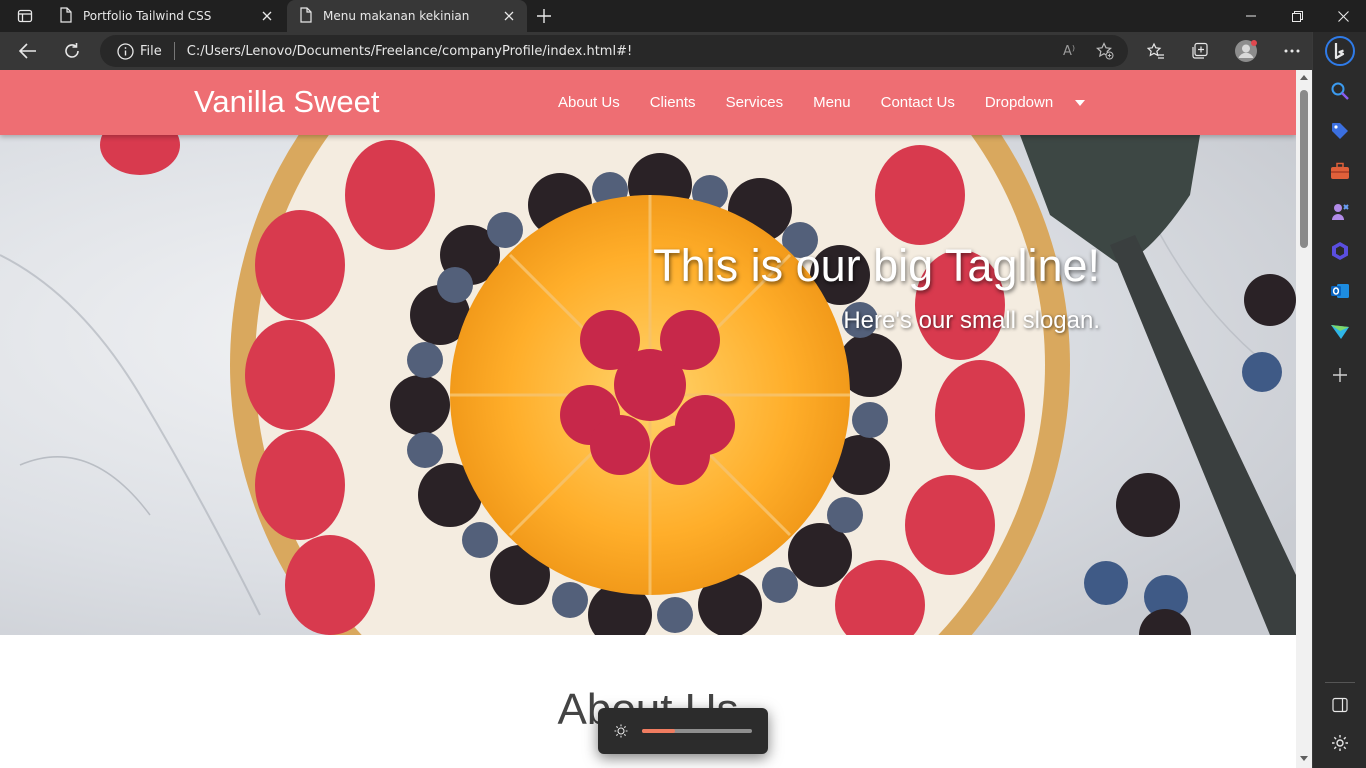  What do you see at coordinates (28, 51) in the screenshot?
I see `back-arrow-icon` at bounding box center [28, 51].